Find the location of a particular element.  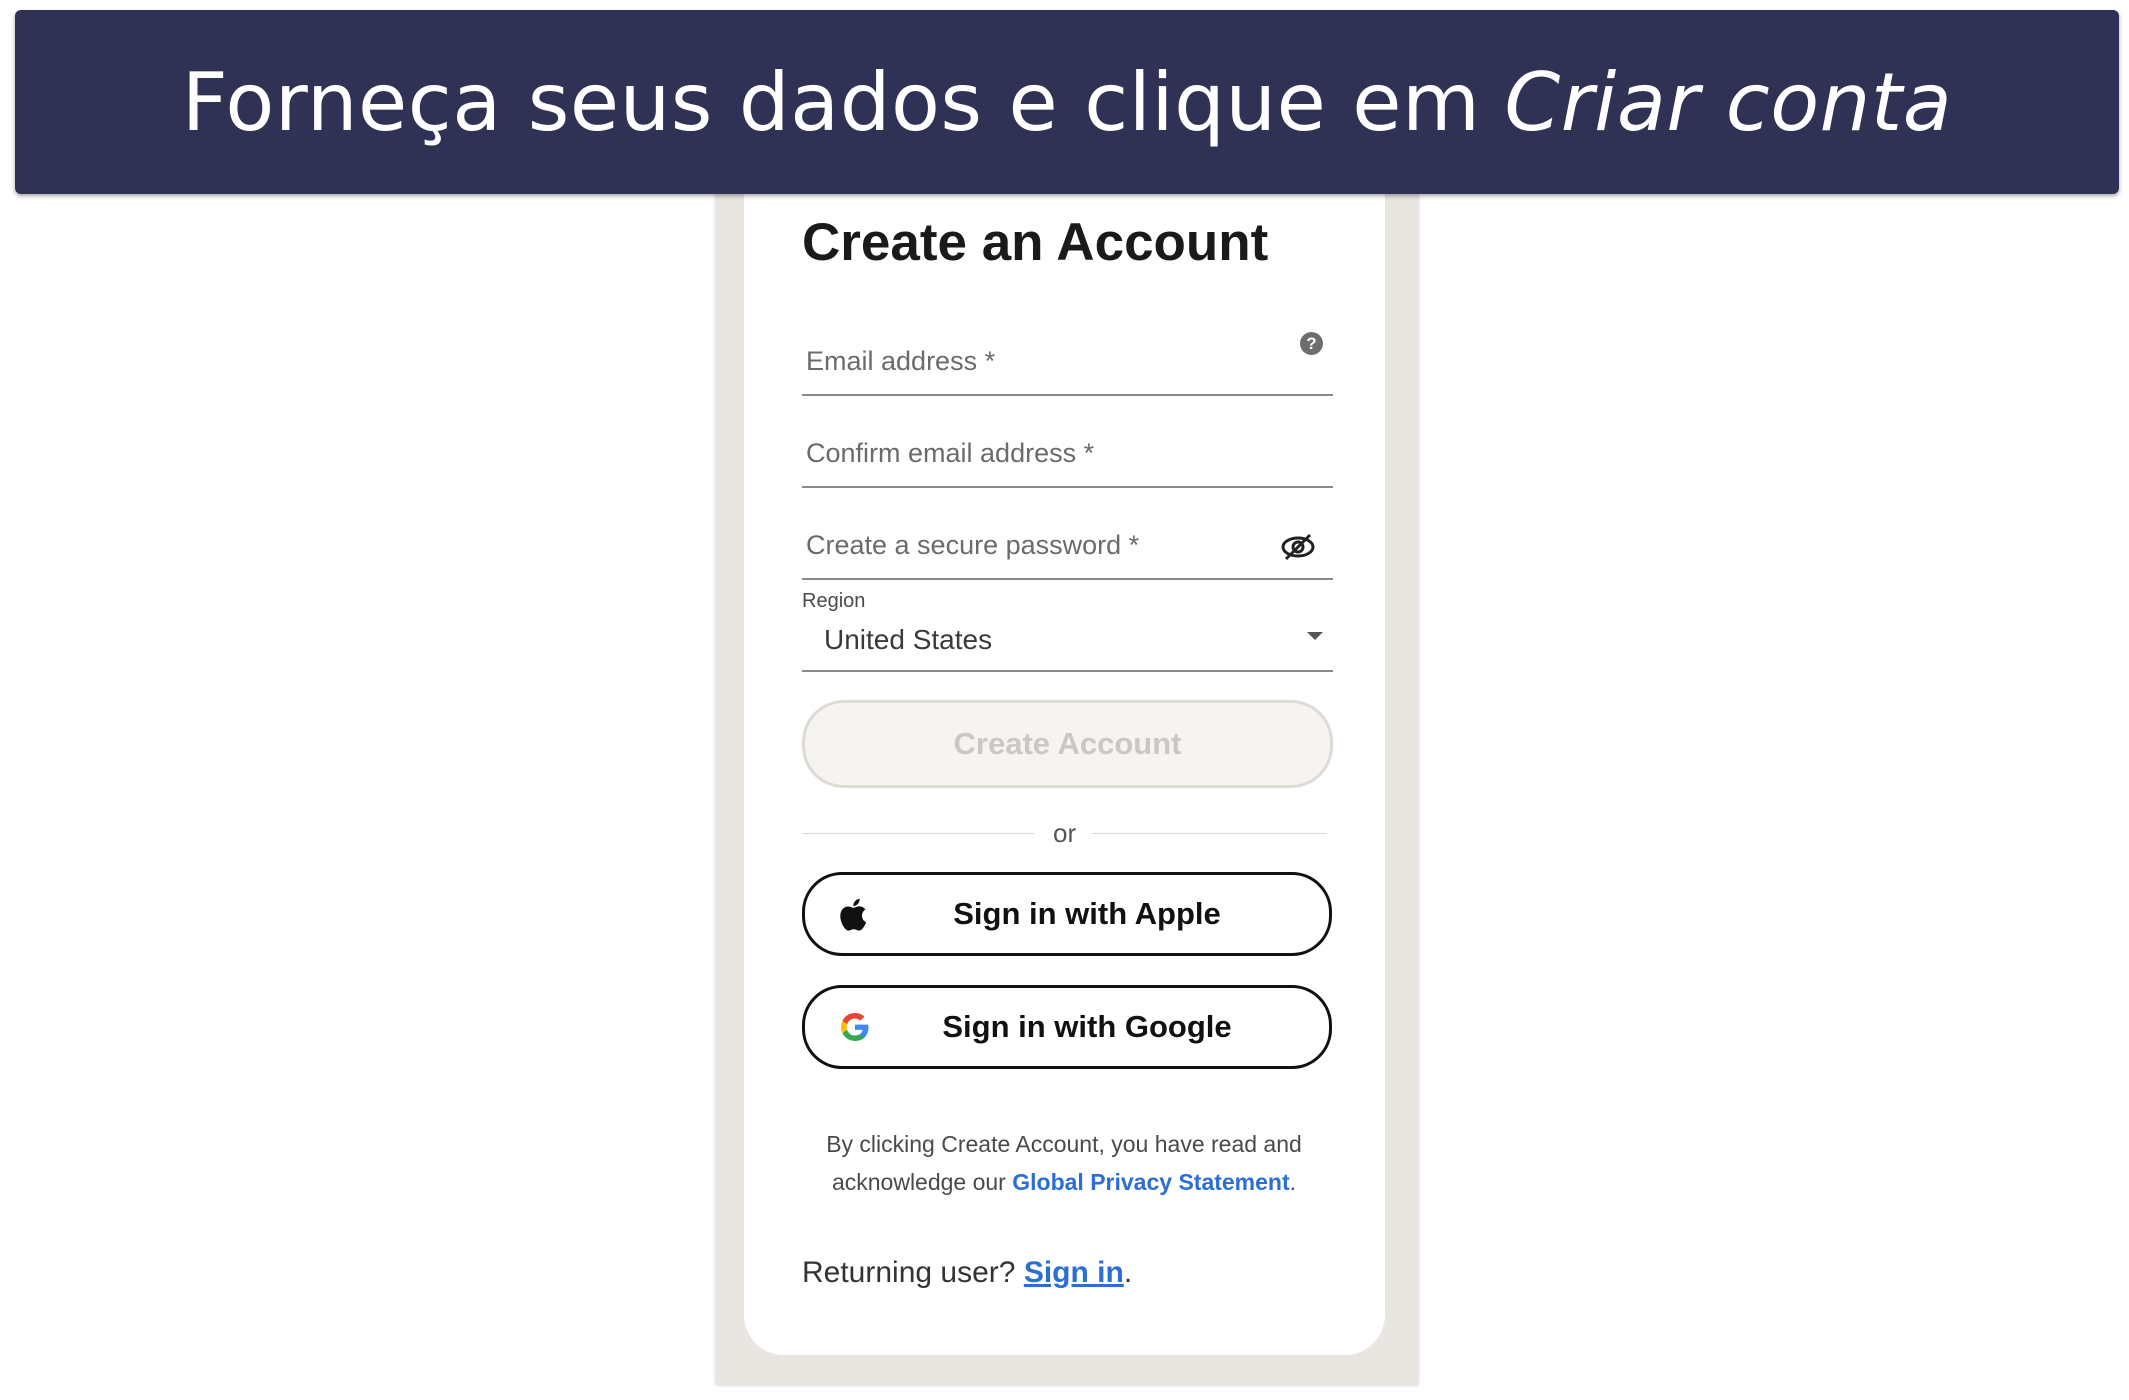

region-underline is located at coordinates (1067, 671).